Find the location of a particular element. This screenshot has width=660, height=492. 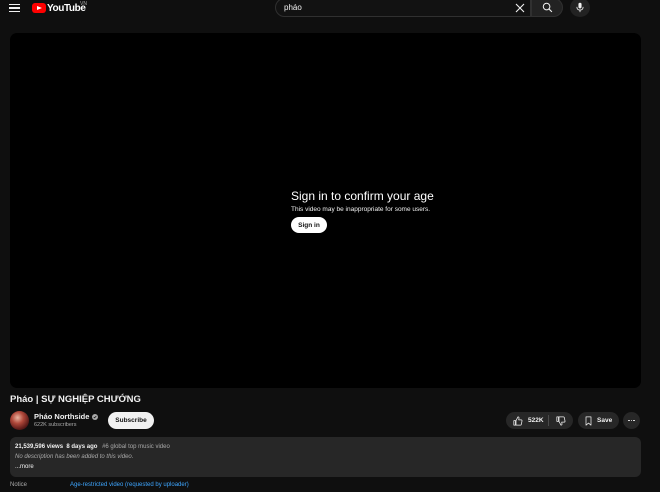

age-gate-title: Sign in to confirm your age is located at coordinates (362, 196).